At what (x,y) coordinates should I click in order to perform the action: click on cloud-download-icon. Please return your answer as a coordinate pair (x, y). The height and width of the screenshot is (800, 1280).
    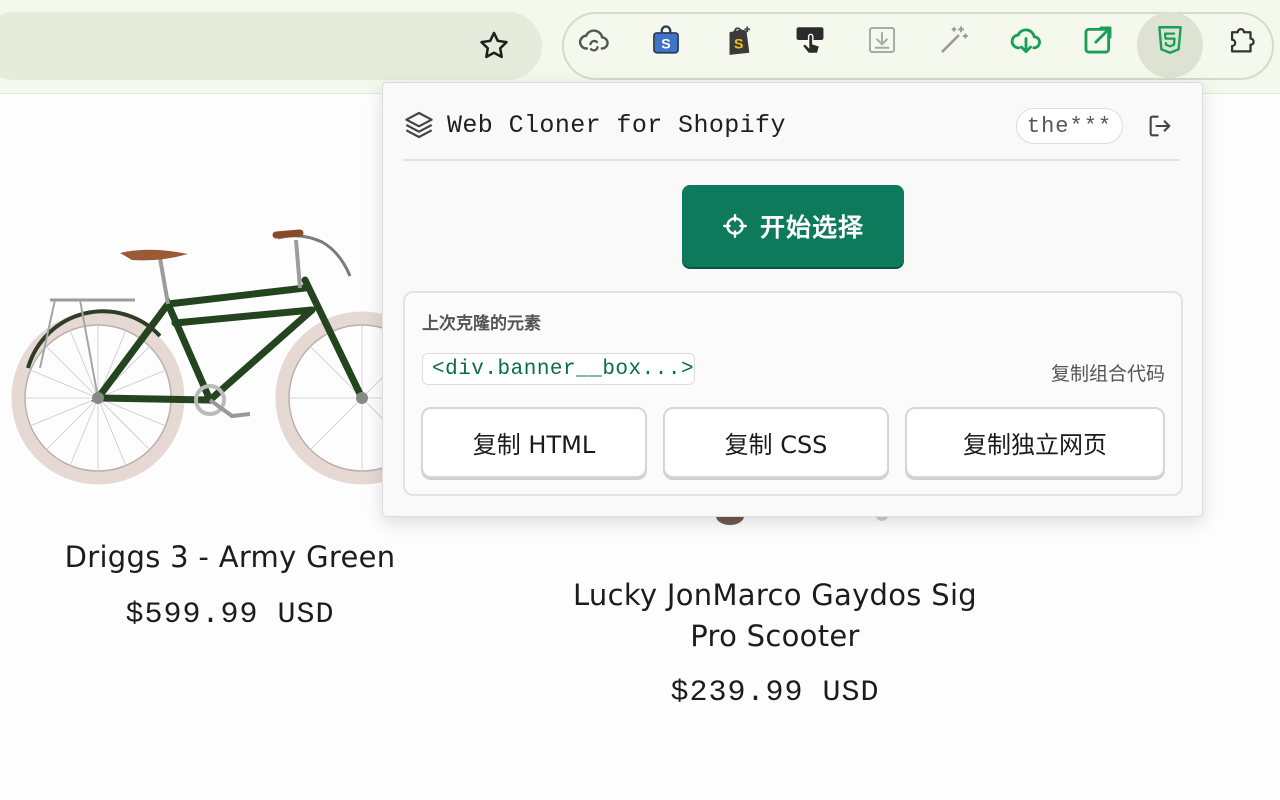
    Looking at the image, I should click on (1026, 40).